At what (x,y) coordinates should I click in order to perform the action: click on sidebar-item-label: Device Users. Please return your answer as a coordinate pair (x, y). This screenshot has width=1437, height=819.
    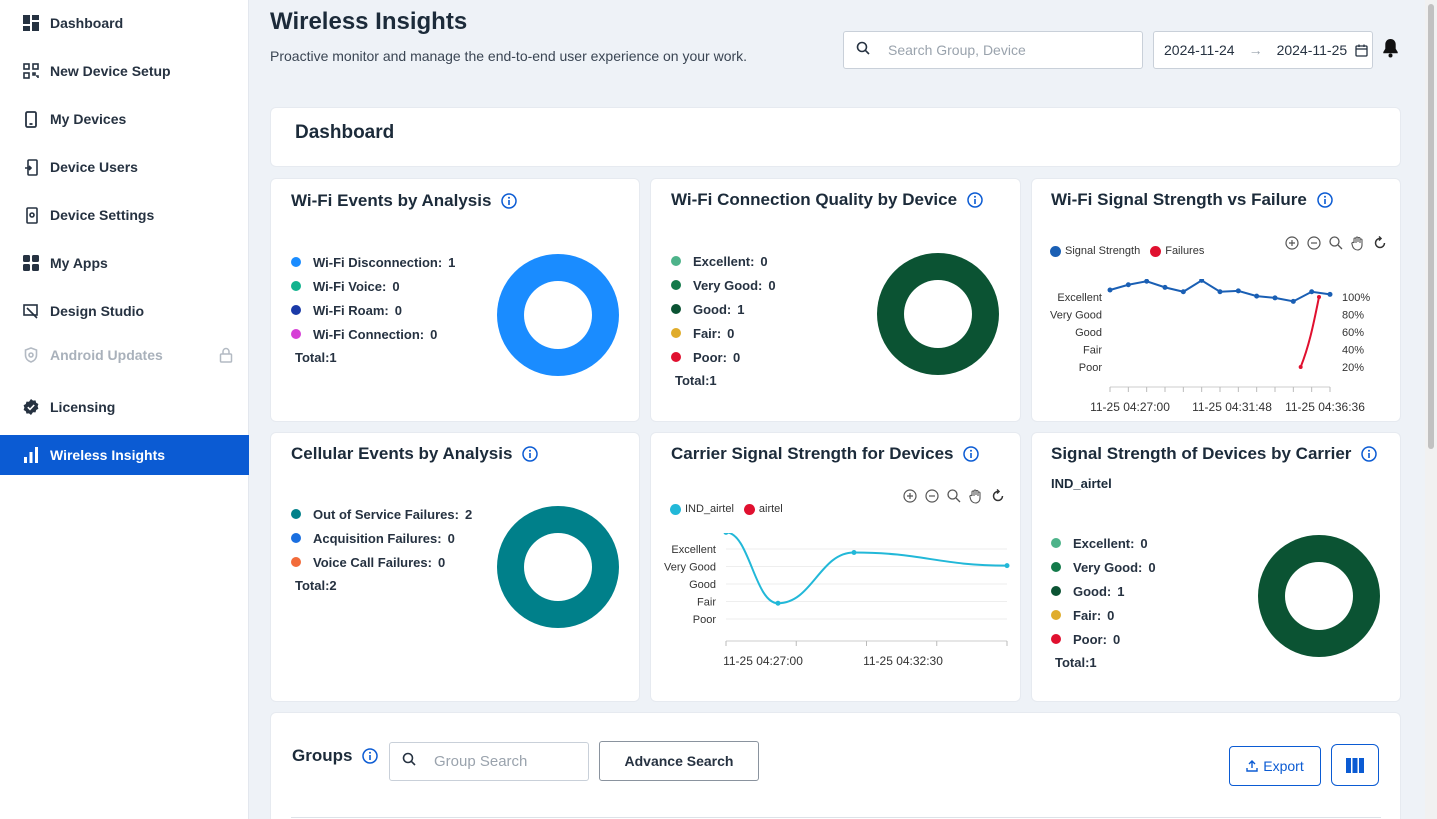
    Looking at the image, I should click on (94, 167).